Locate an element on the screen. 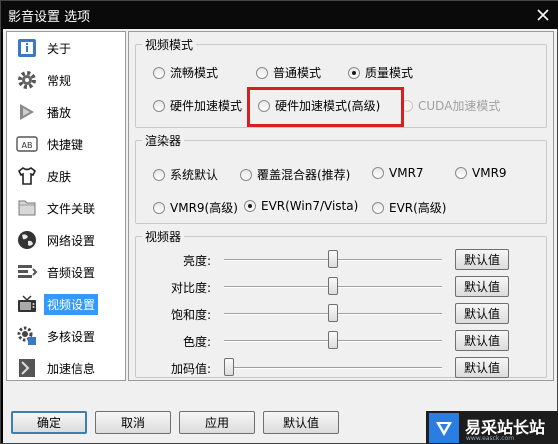  radio-renderer-evr-advanced: EVR(高级) is located at coordinates (409, 207).